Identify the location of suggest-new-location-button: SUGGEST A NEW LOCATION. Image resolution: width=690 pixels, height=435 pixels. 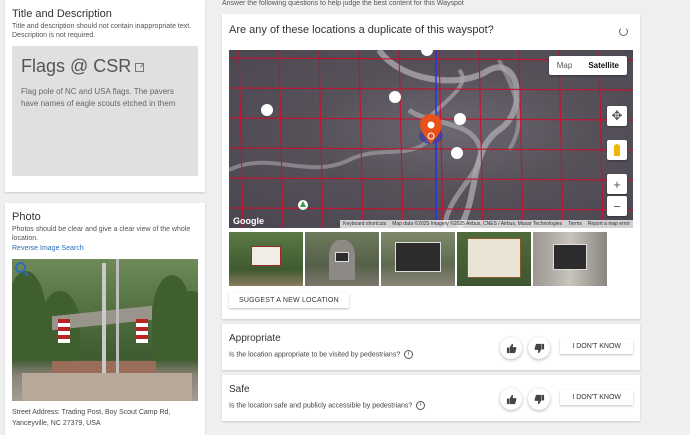
(289, 300).